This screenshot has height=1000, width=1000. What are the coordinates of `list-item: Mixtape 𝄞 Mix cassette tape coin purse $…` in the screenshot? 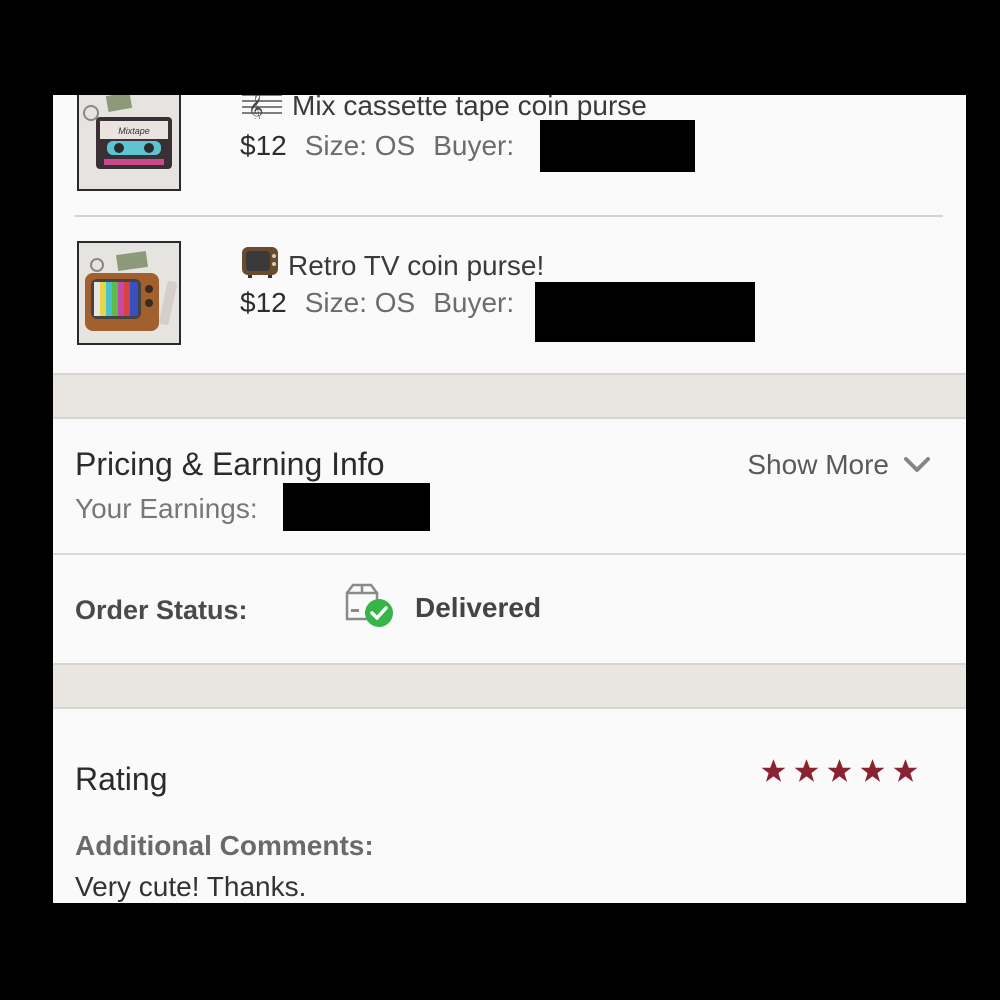 It's located at (509, 155).